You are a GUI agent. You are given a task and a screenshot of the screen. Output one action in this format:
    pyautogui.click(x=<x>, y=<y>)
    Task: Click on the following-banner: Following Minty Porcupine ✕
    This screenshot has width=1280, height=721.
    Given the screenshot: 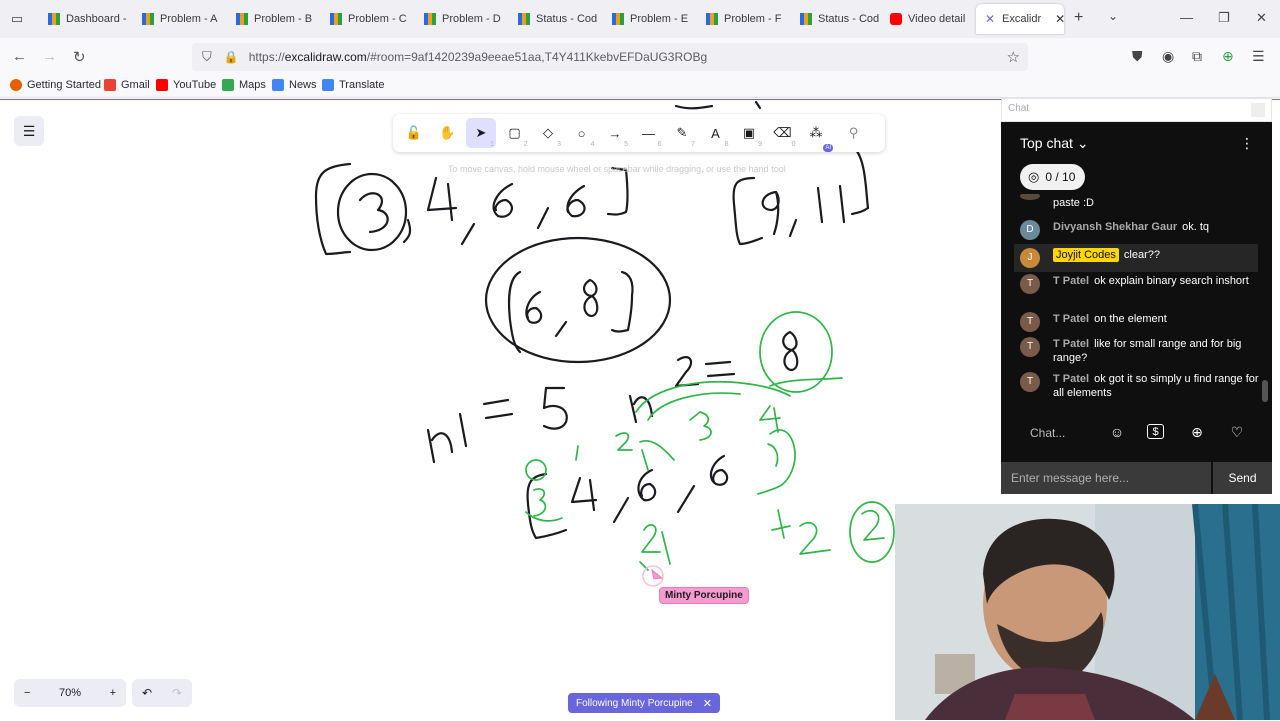 What is the action you would take?
    pyautogui.click(x=644, y=703)
    